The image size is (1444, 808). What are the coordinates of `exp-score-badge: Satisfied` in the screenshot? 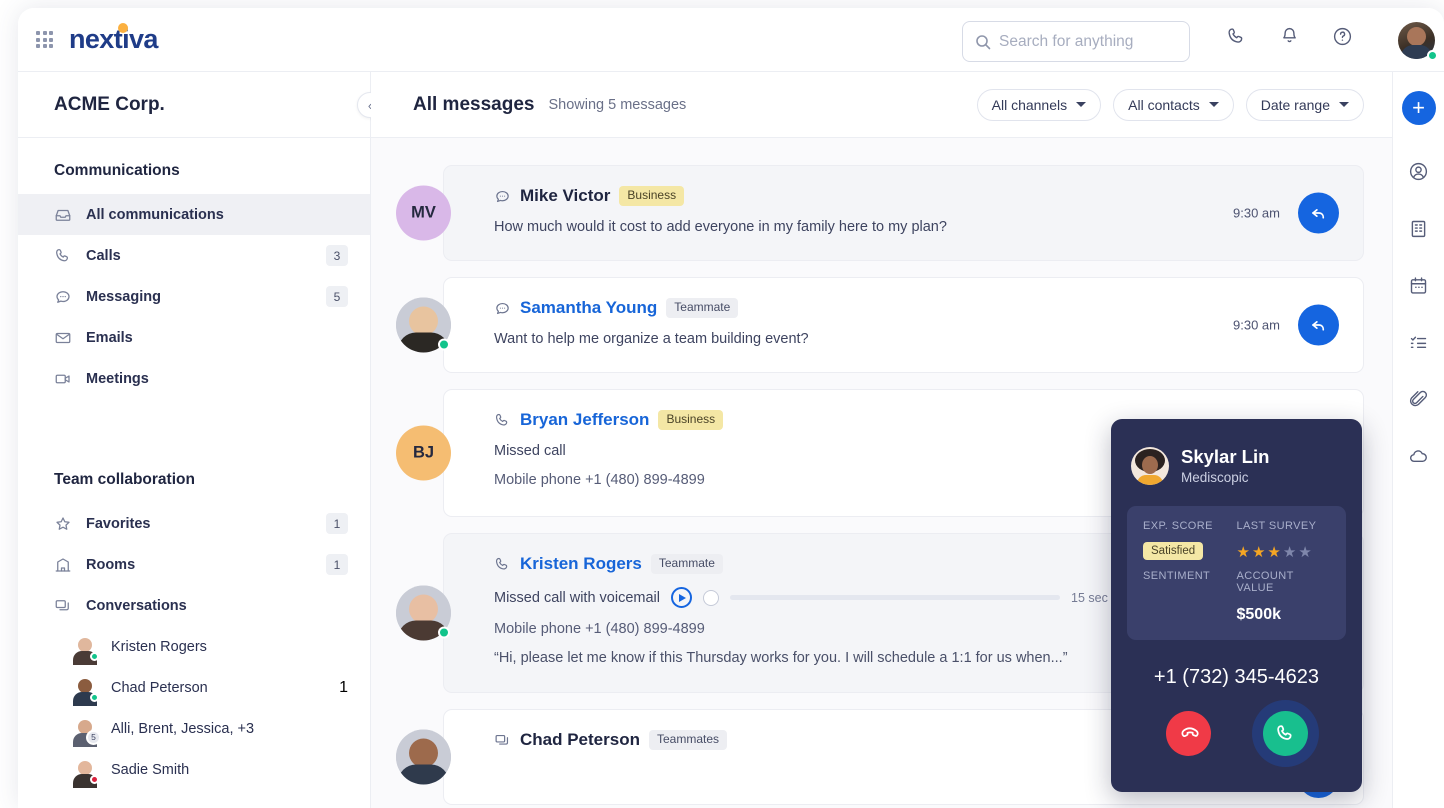 It's located at (1173, 551).